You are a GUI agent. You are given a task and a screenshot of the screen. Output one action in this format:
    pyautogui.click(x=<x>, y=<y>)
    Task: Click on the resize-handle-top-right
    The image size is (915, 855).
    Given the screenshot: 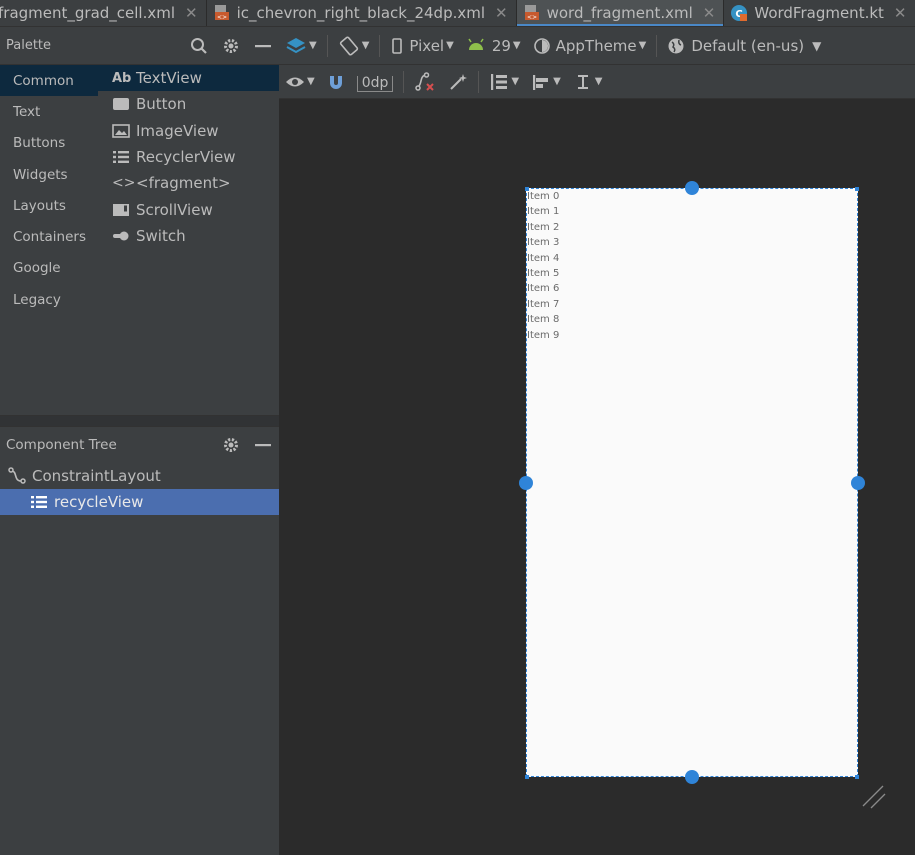 What is the action you would take?
    pyautogui.click(x=857, y=189)
    